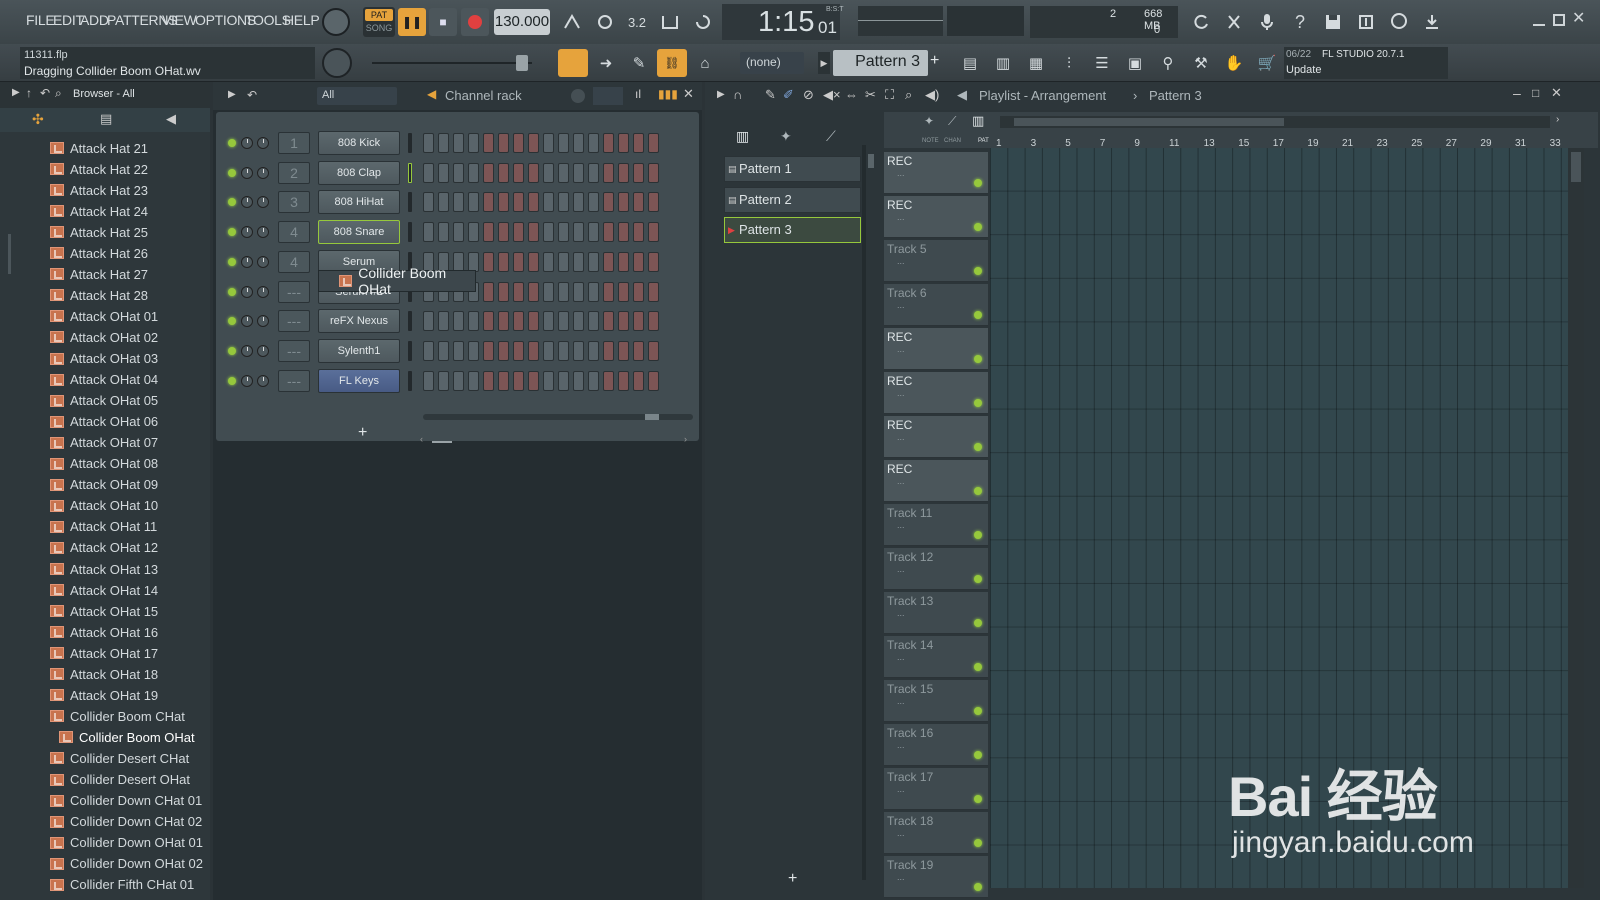 This screenshot has width=1600, height=900. Describe the element at coordinates (572, 22) in the screenshot. I see `metronome-icon` at that location.